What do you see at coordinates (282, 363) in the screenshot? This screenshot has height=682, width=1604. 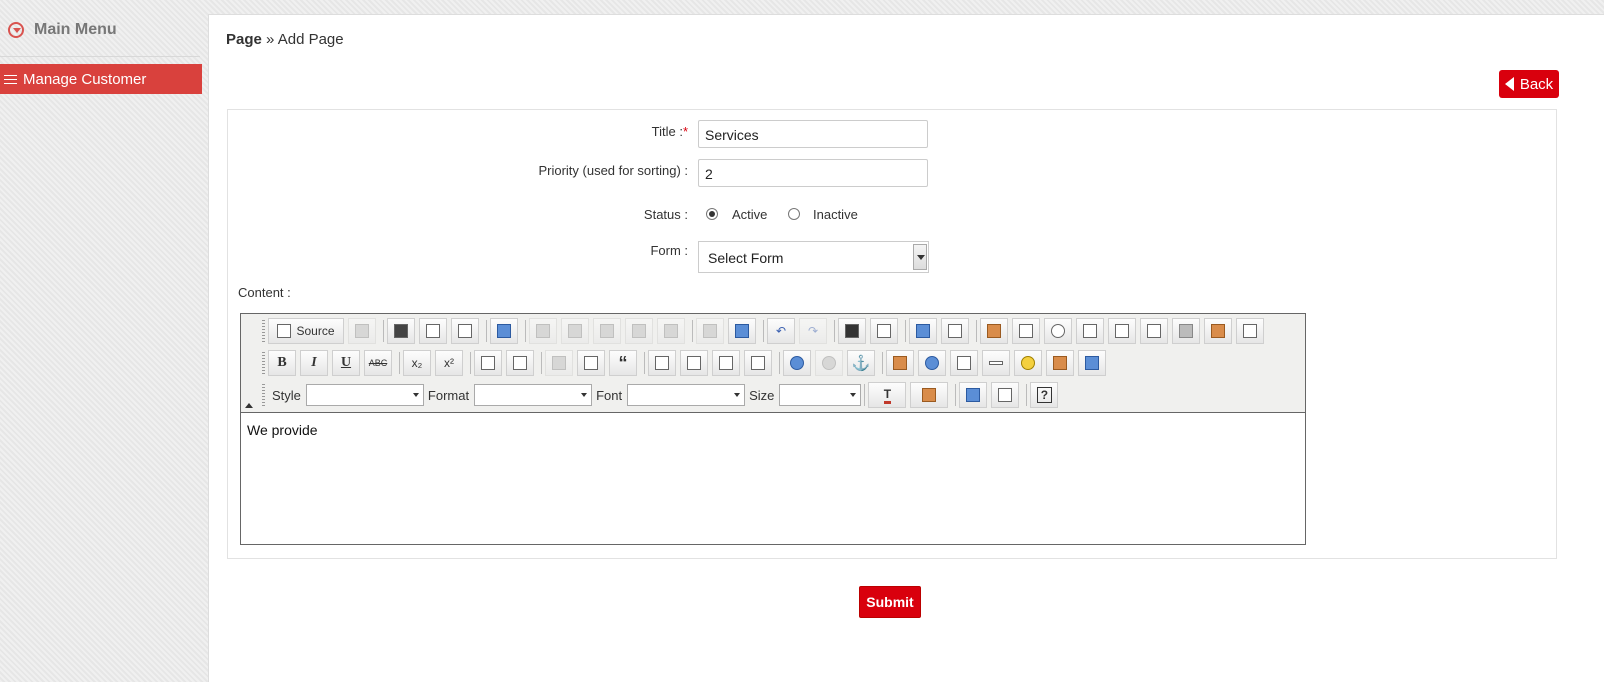 I see `bold-button: B` at bounding box center [282, 363].